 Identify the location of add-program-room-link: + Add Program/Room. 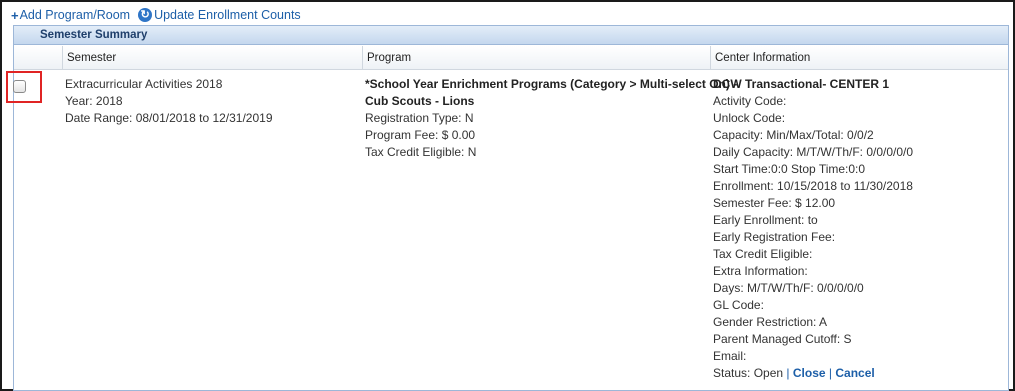
(70, 15).